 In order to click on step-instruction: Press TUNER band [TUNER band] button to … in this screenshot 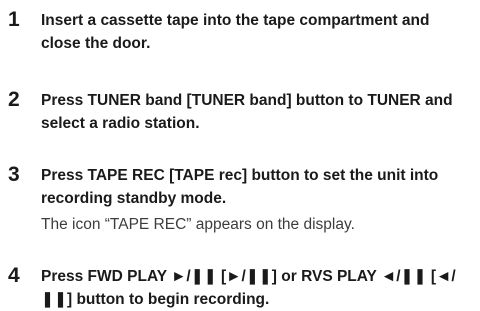, I will do `click(247, 112)`.